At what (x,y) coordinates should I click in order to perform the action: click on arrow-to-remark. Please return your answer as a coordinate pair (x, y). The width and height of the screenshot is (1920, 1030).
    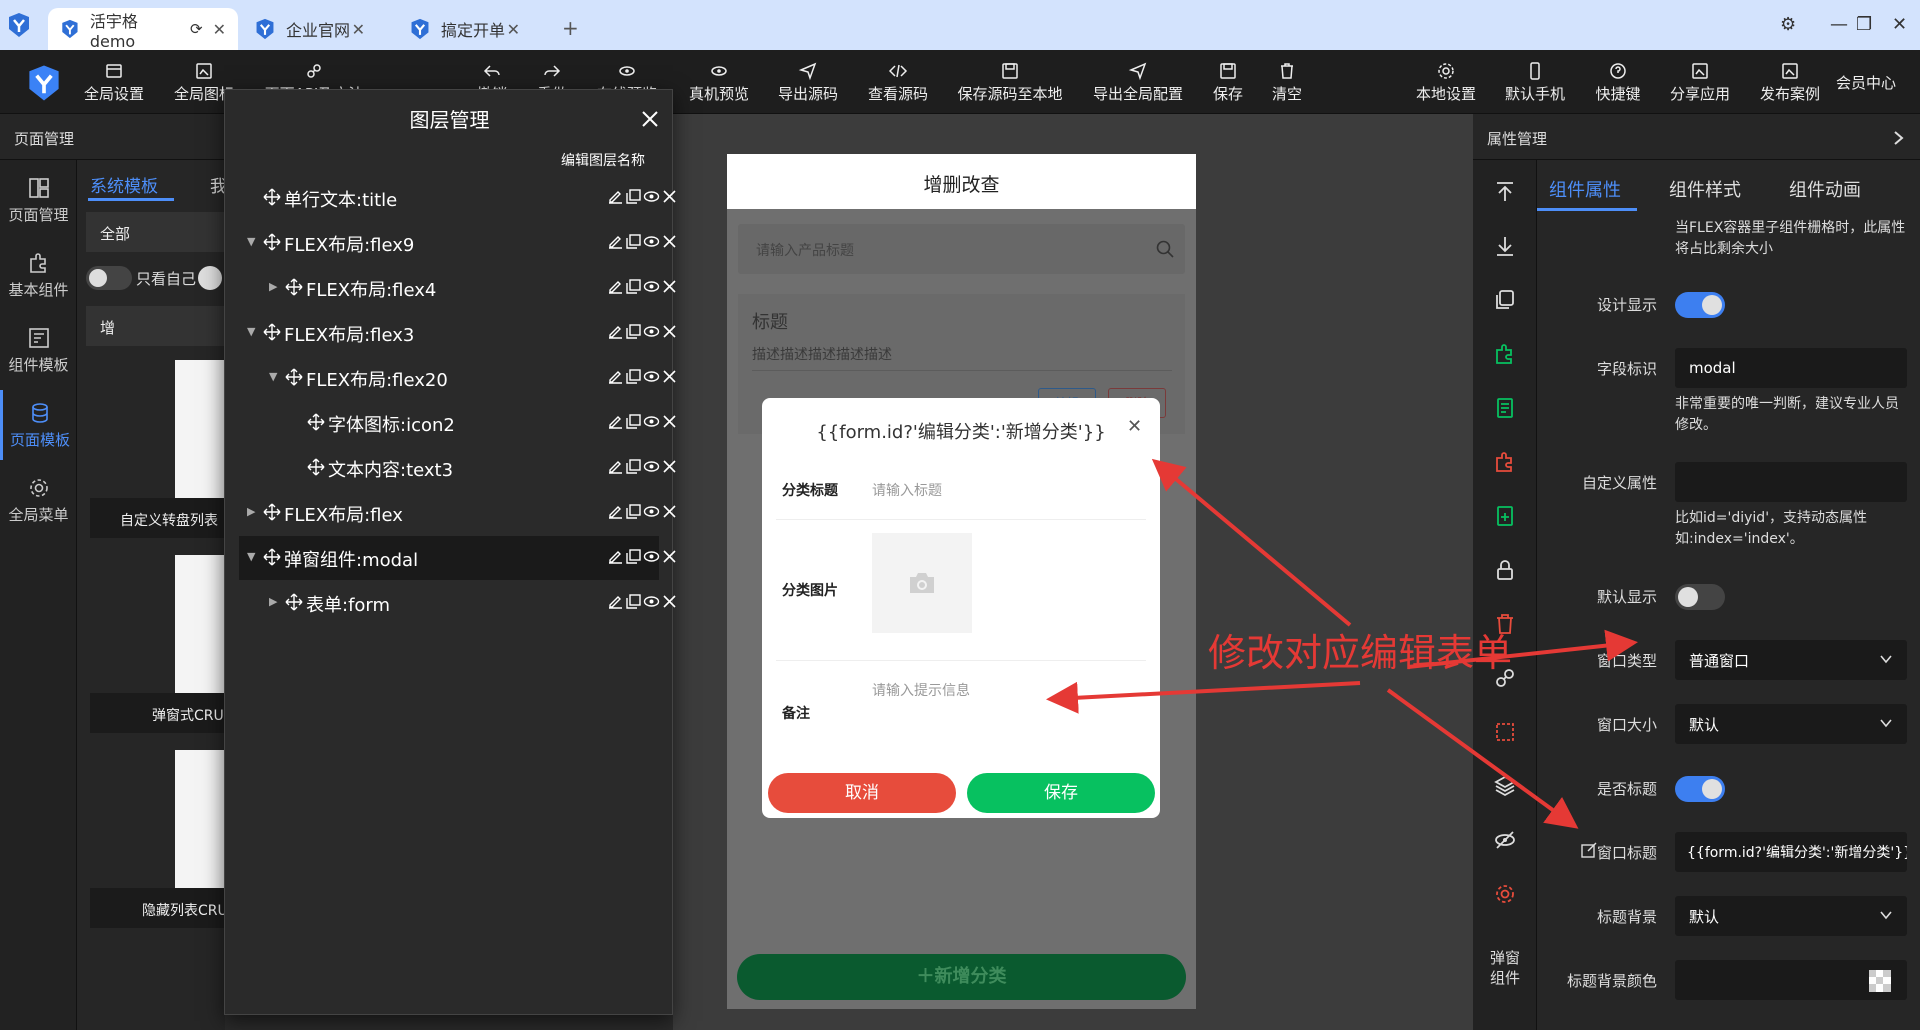
    Looking at the image, I should click on (1203, 697).